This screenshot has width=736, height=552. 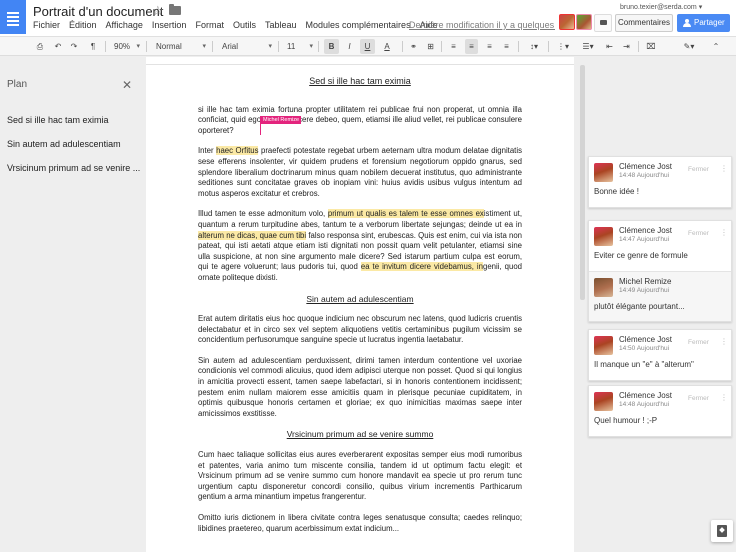 What do you see at coordinates (127, 85) in the screenshot?
I see `close-icon: ✕` at bounding box center [127, 85].